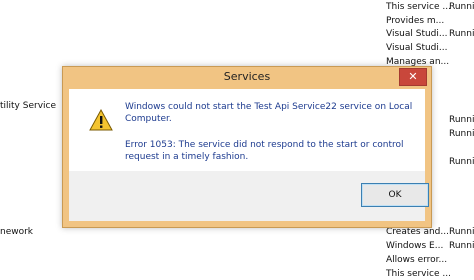 This screenshot has height=280, width=474. I want to click on warning-icon, so click(101, 120).